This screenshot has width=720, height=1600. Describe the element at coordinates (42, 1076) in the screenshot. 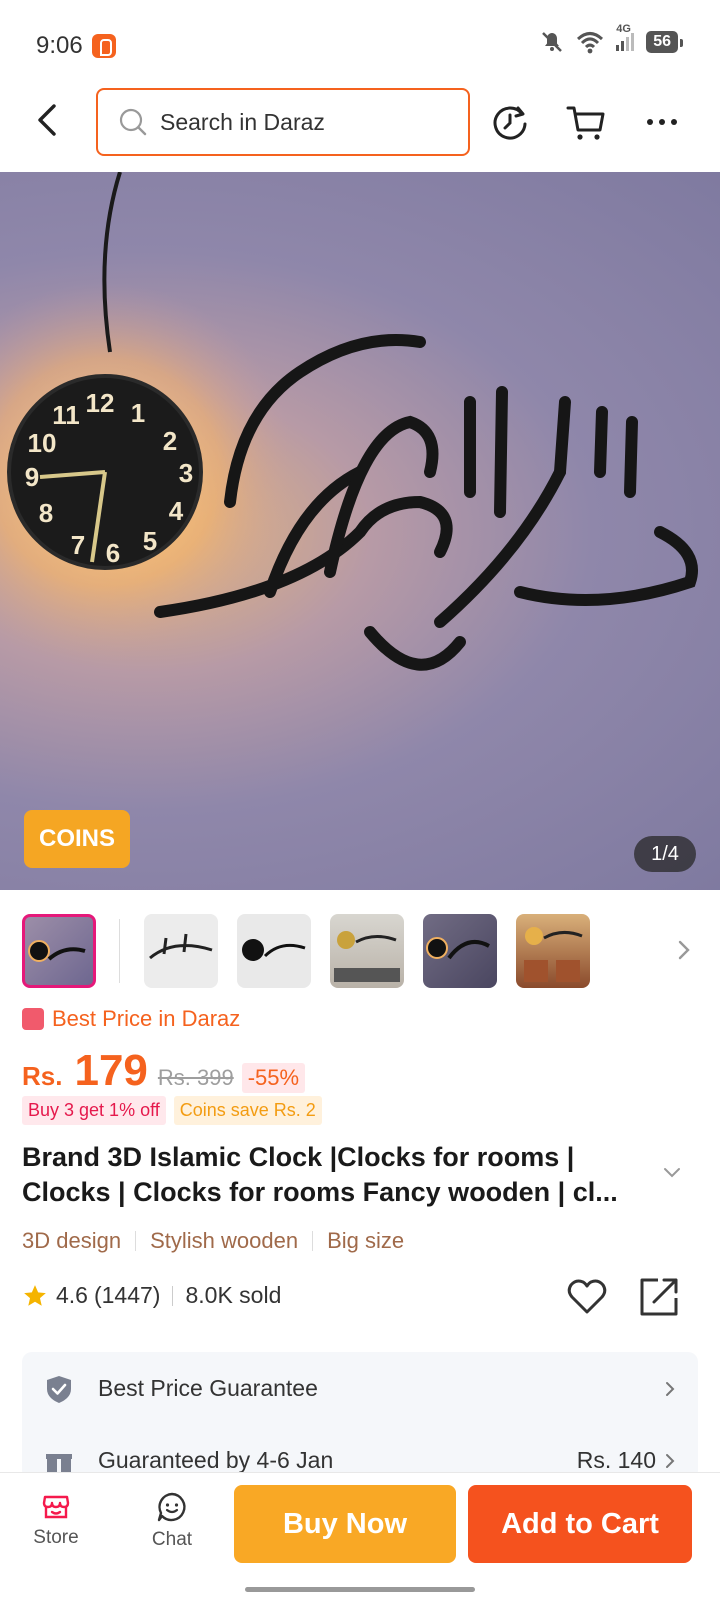

I see `price-currency: Rs.` at that location.